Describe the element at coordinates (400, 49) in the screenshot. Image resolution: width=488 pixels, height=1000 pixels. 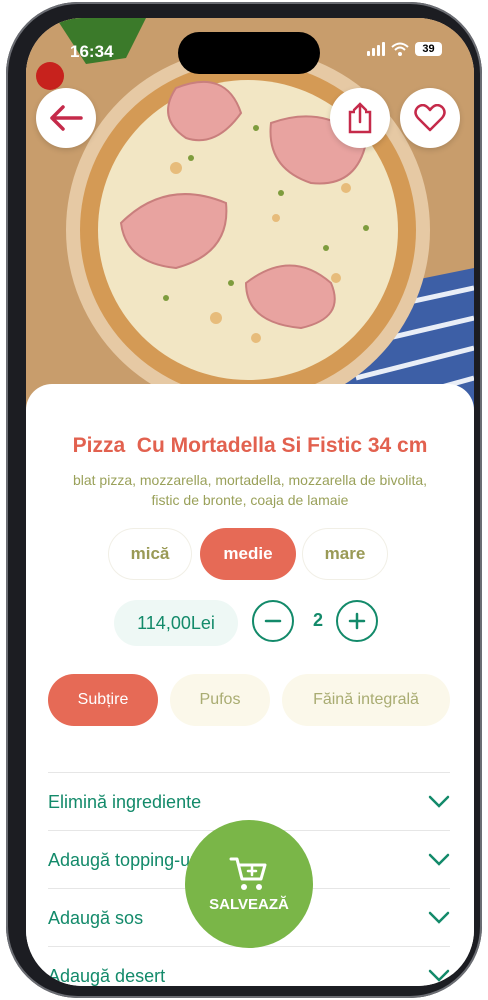
I see `wifi-icon` at that location.